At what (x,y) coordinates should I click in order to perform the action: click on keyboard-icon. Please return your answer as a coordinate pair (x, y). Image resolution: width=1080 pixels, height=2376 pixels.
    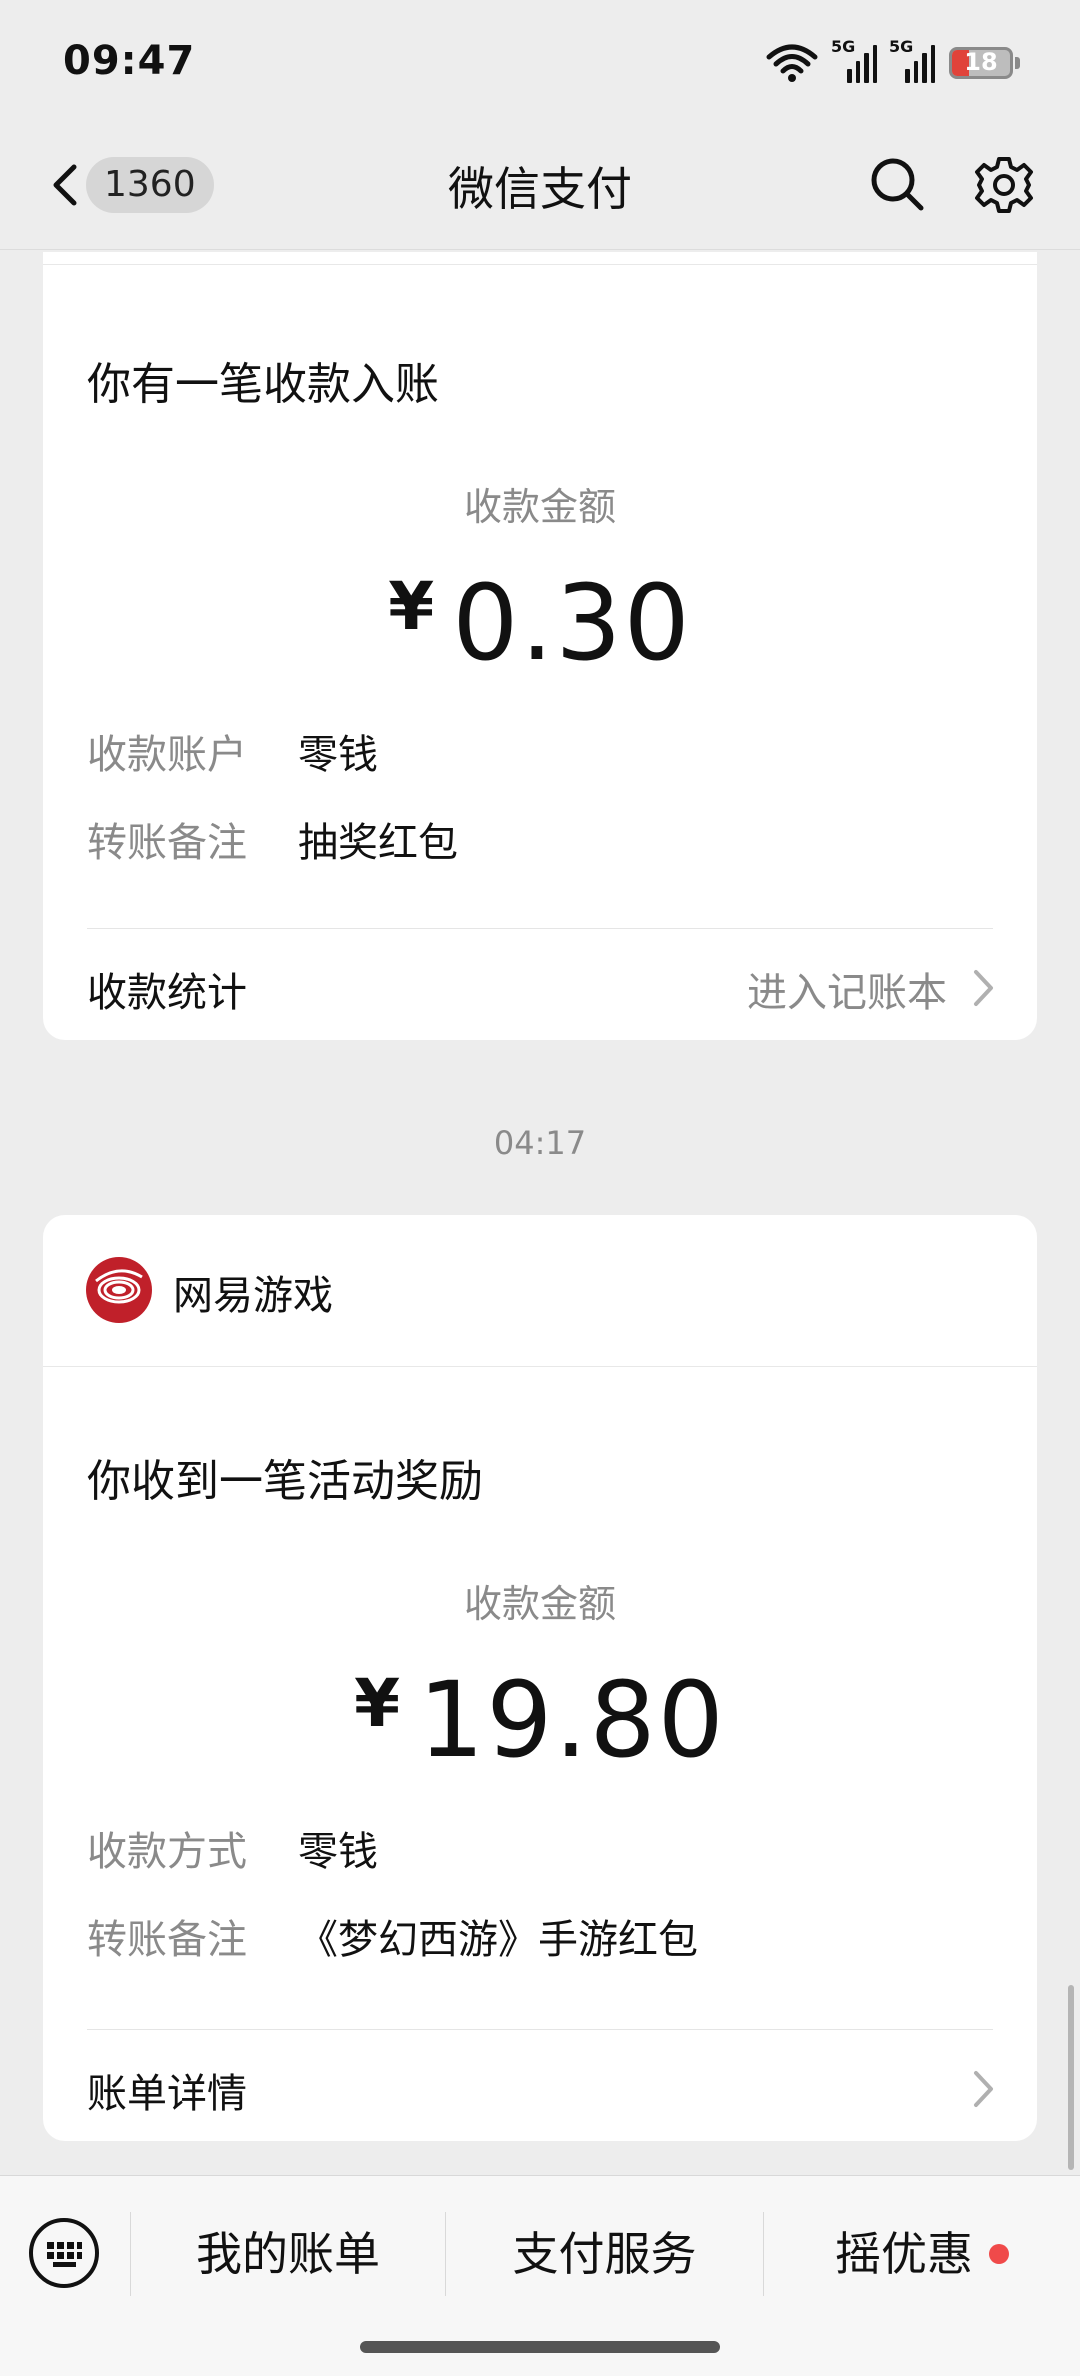
    Looking at the image, I should click on (64, 2253).